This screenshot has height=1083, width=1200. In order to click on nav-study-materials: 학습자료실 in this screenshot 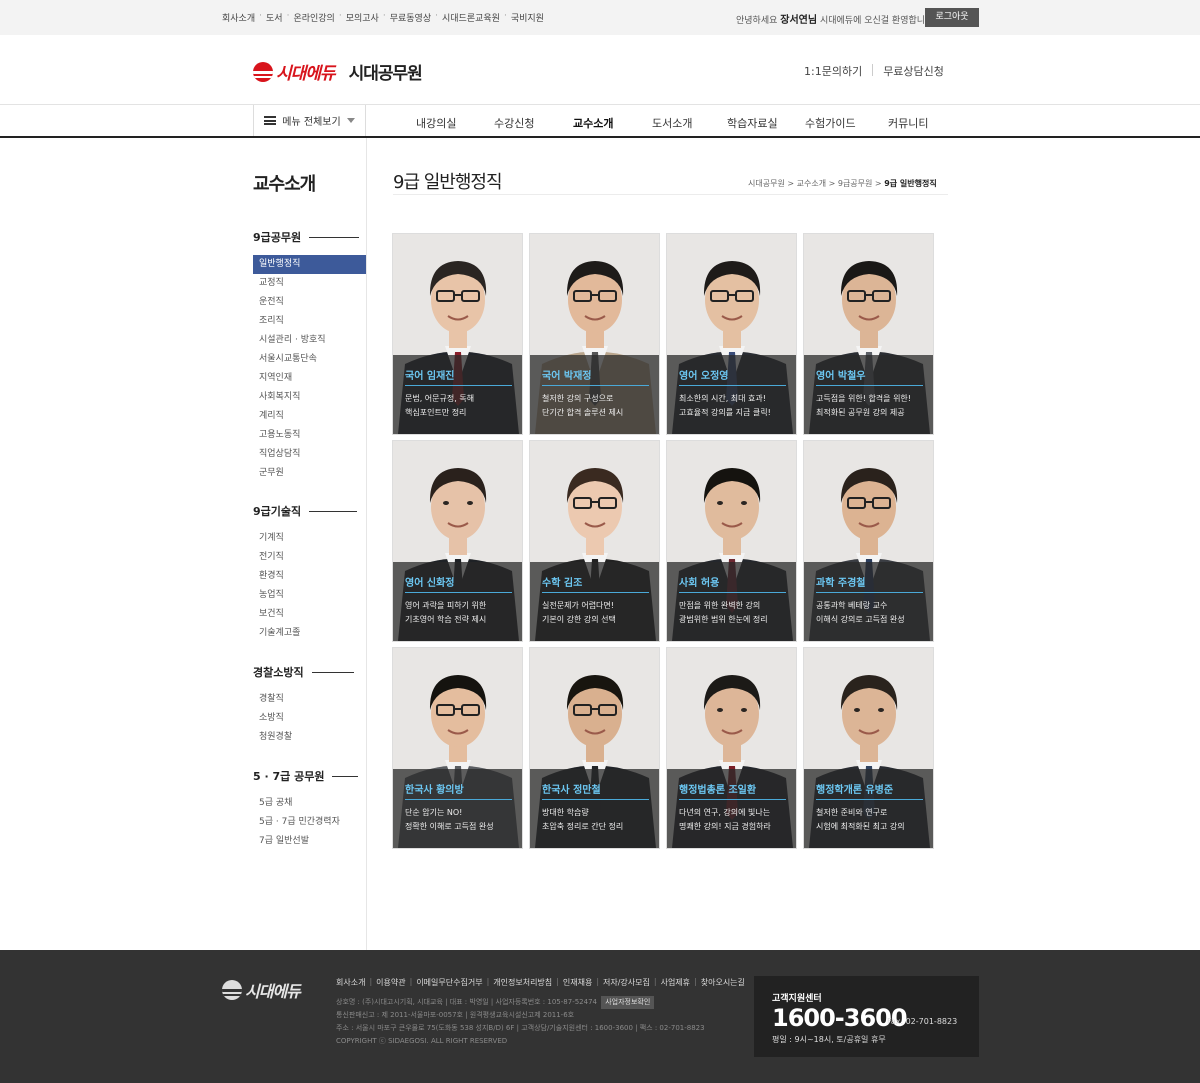, I will do `click(752, 123)`.